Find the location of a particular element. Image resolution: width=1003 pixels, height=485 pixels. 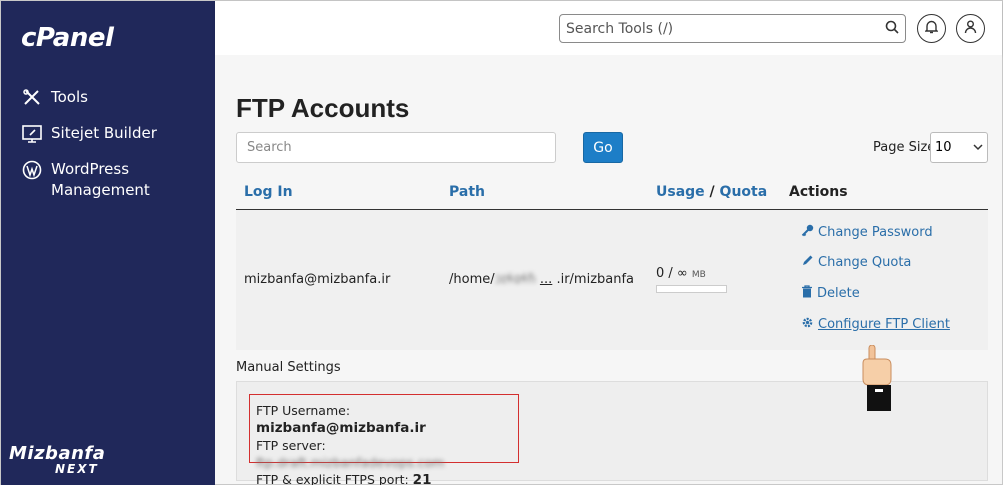

change-password-link: Change Password is located at coordinates (867, 232).